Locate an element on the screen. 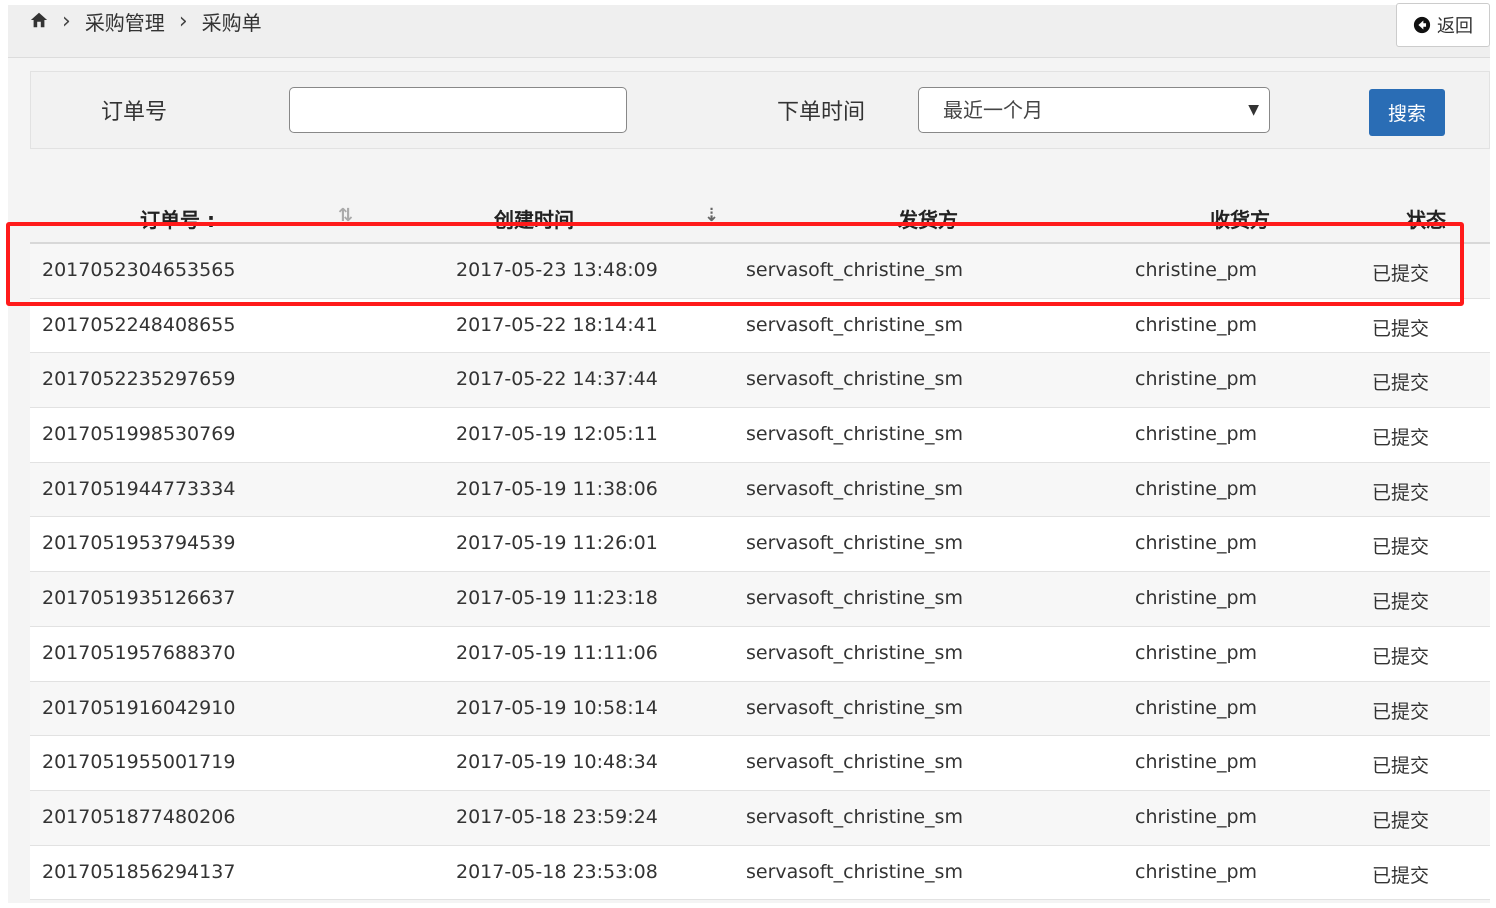 The height and width of the screenshot is (908, 1496). order-number-label: 订单号 is located at coordinates (134, 112).